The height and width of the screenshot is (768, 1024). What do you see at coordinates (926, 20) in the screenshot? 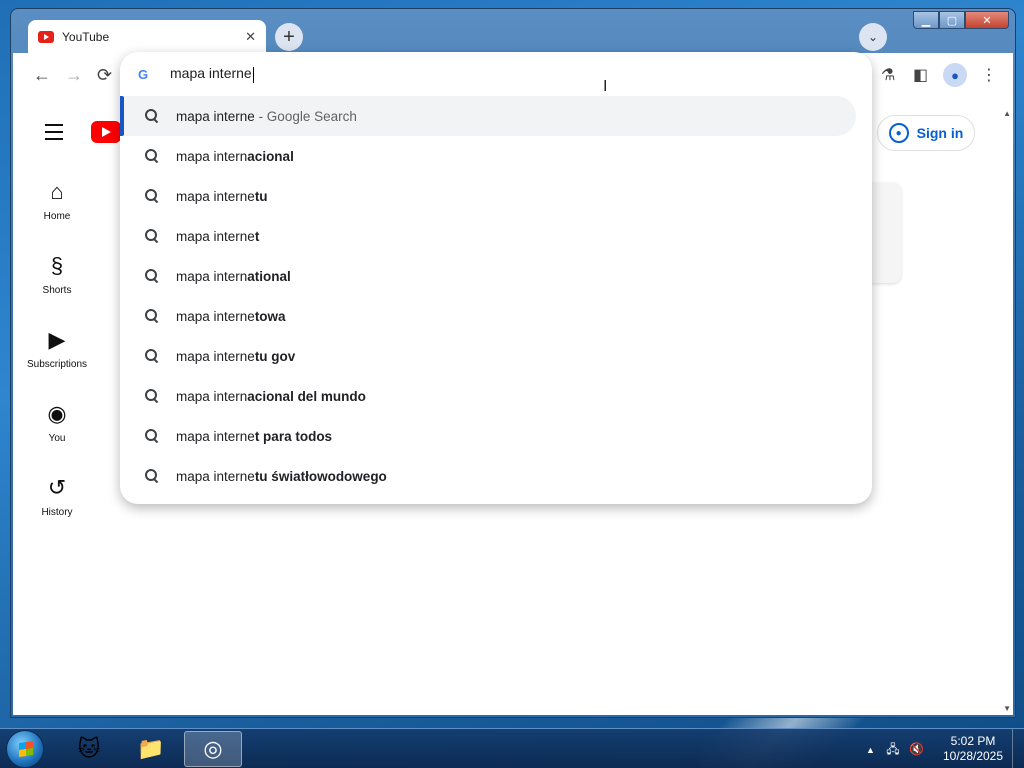
I see `minimize-button: ▁` at bounding box center [926, 20].